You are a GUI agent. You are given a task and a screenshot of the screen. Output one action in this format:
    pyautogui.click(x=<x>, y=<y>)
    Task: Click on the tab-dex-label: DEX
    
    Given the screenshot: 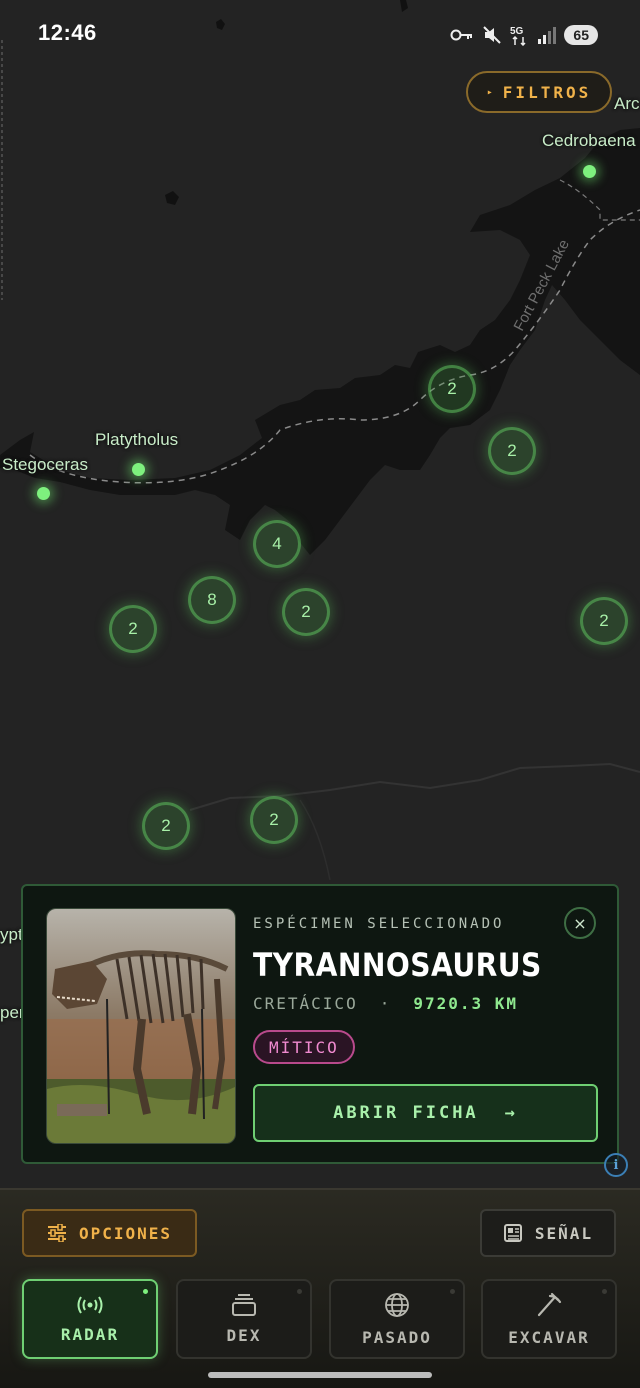 What is the action you would take?
    pyautogui.click(x=244, y=1335)
    